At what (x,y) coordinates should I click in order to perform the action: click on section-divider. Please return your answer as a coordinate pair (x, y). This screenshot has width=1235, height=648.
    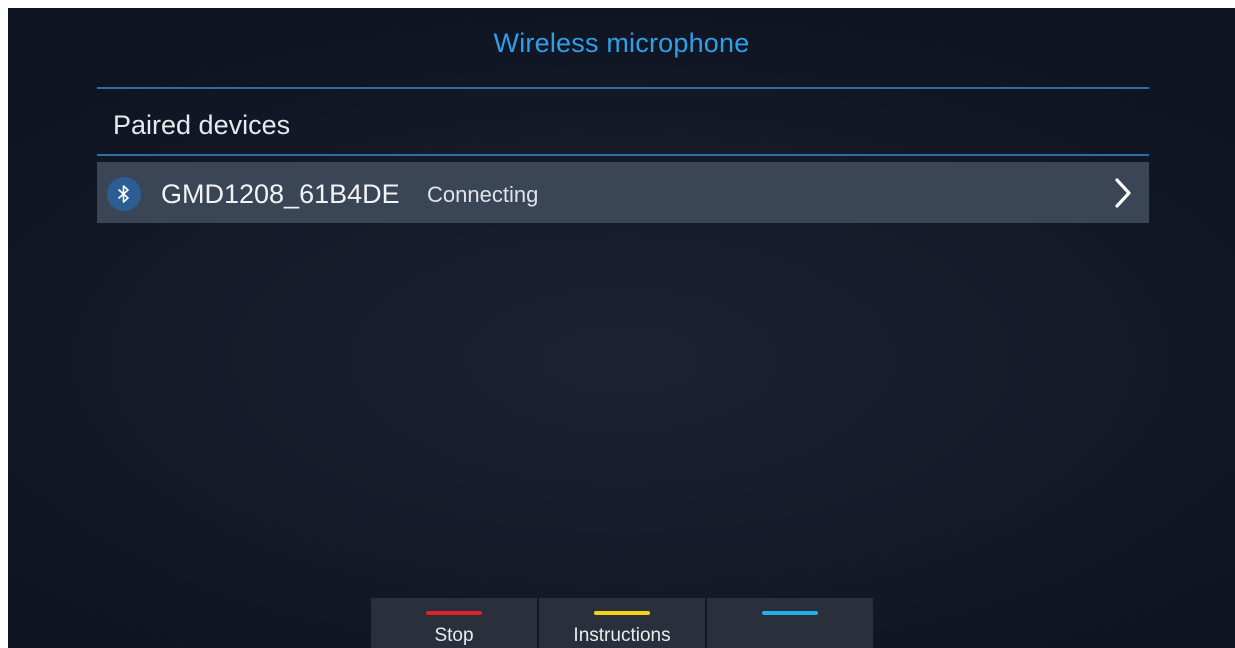
    Looking at the image, I should click on (623, 155).